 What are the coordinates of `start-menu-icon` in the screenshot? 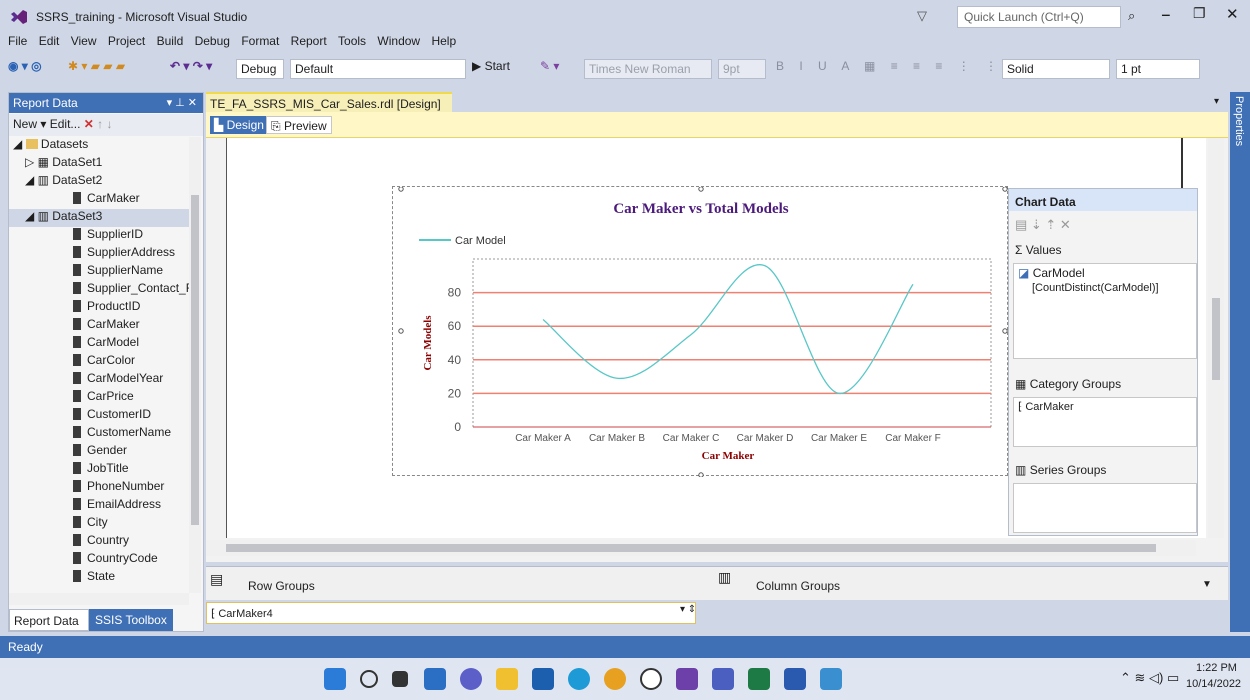 It's located at (335, 679).